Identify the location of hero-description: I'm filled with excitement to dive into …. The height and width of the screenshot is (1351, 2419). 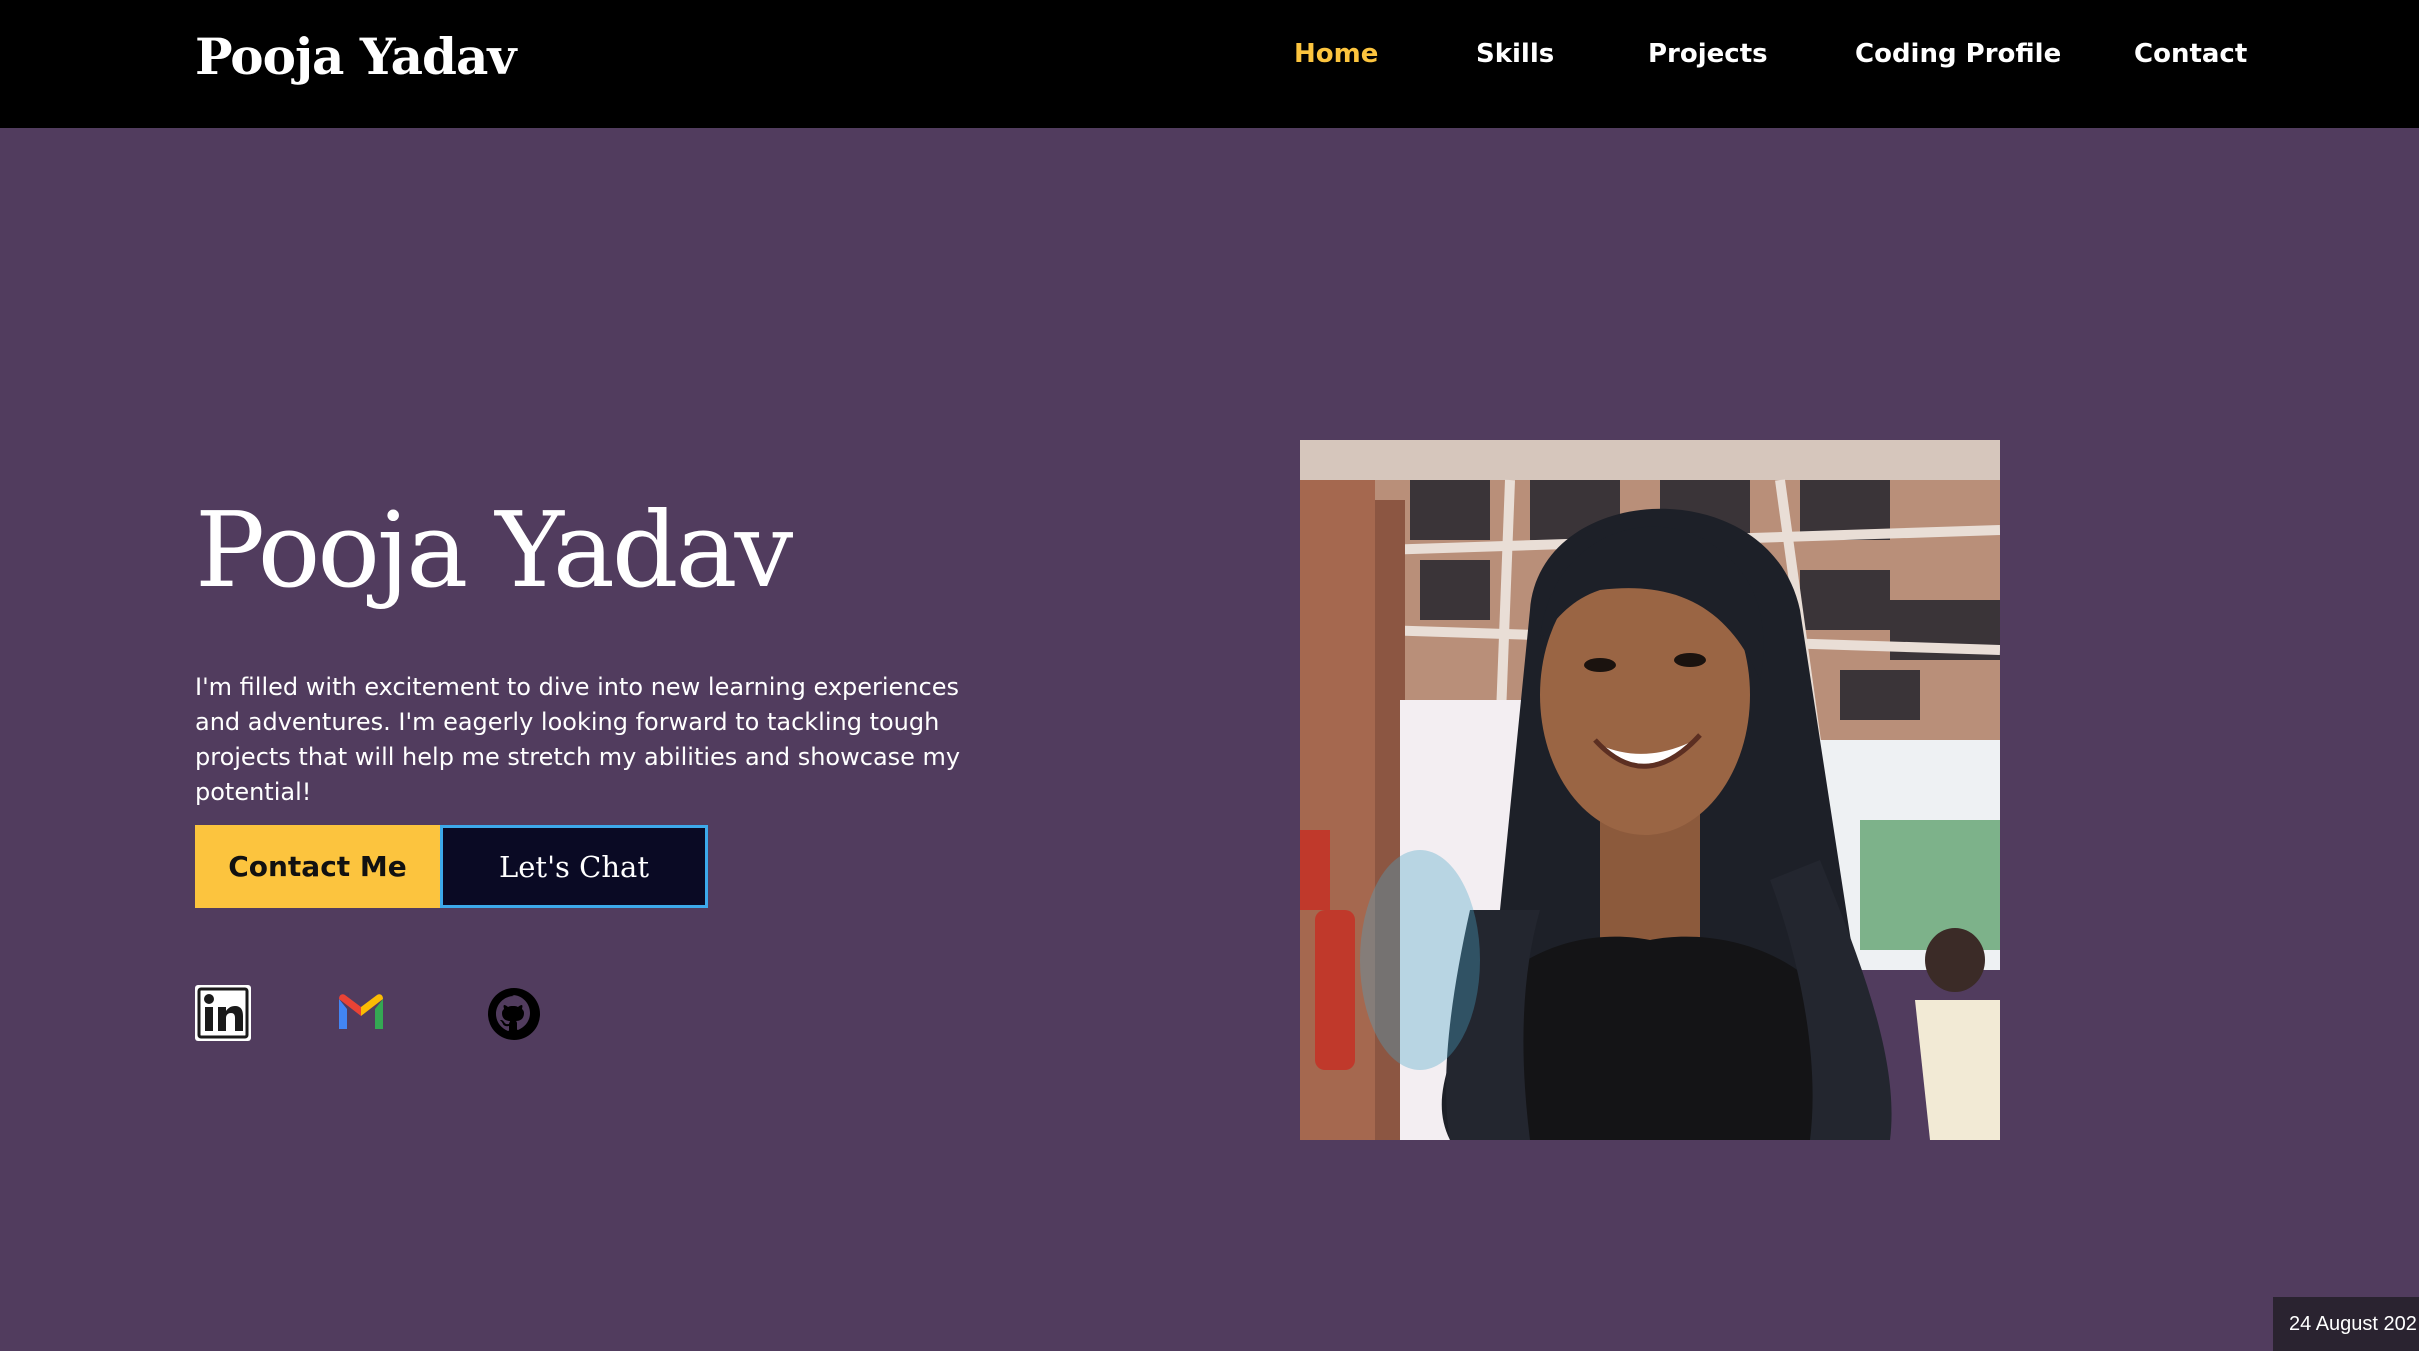
(578, 739).